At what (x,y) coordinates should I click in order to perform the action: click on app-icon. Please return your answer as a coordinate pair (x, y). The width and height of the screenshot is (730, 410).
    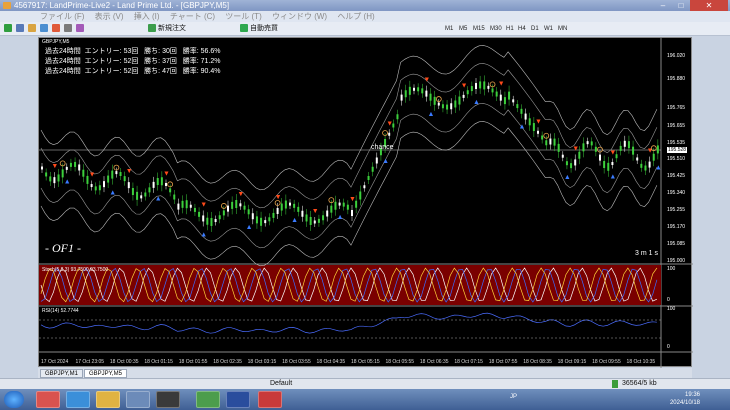
    Looking at the image, I should click on (7, 5).